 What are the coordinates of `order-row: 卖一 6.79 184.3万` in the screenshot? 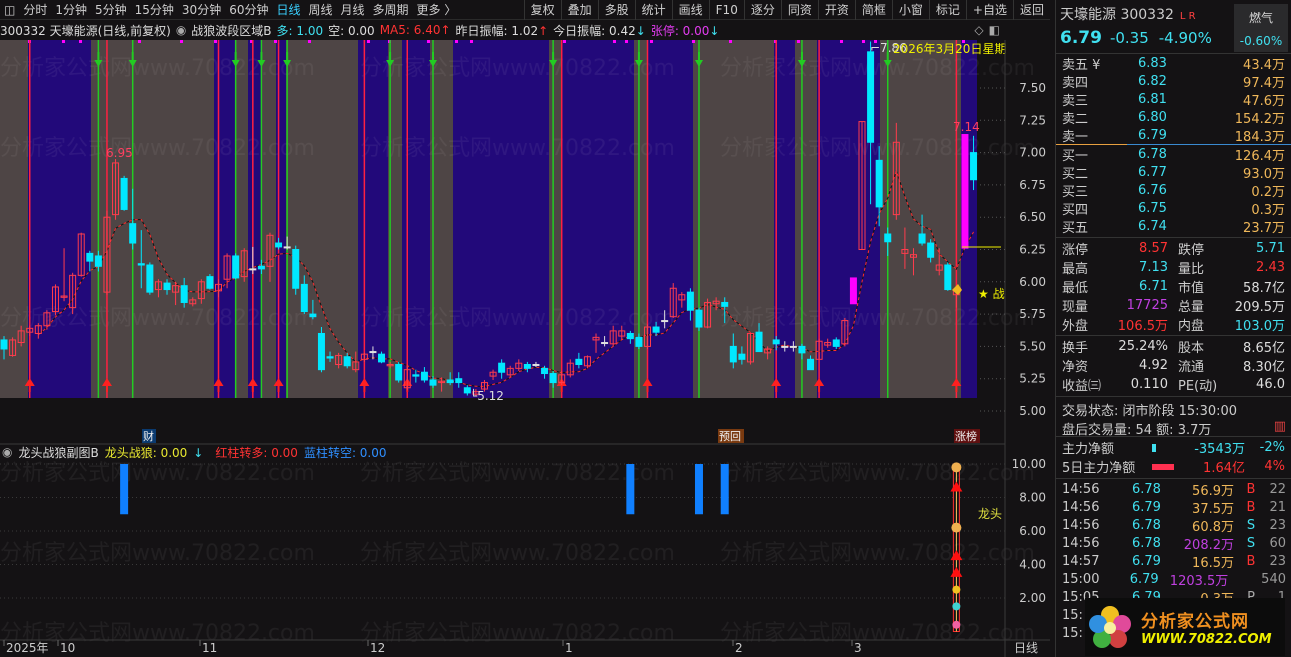 It's located at (1173, 135).